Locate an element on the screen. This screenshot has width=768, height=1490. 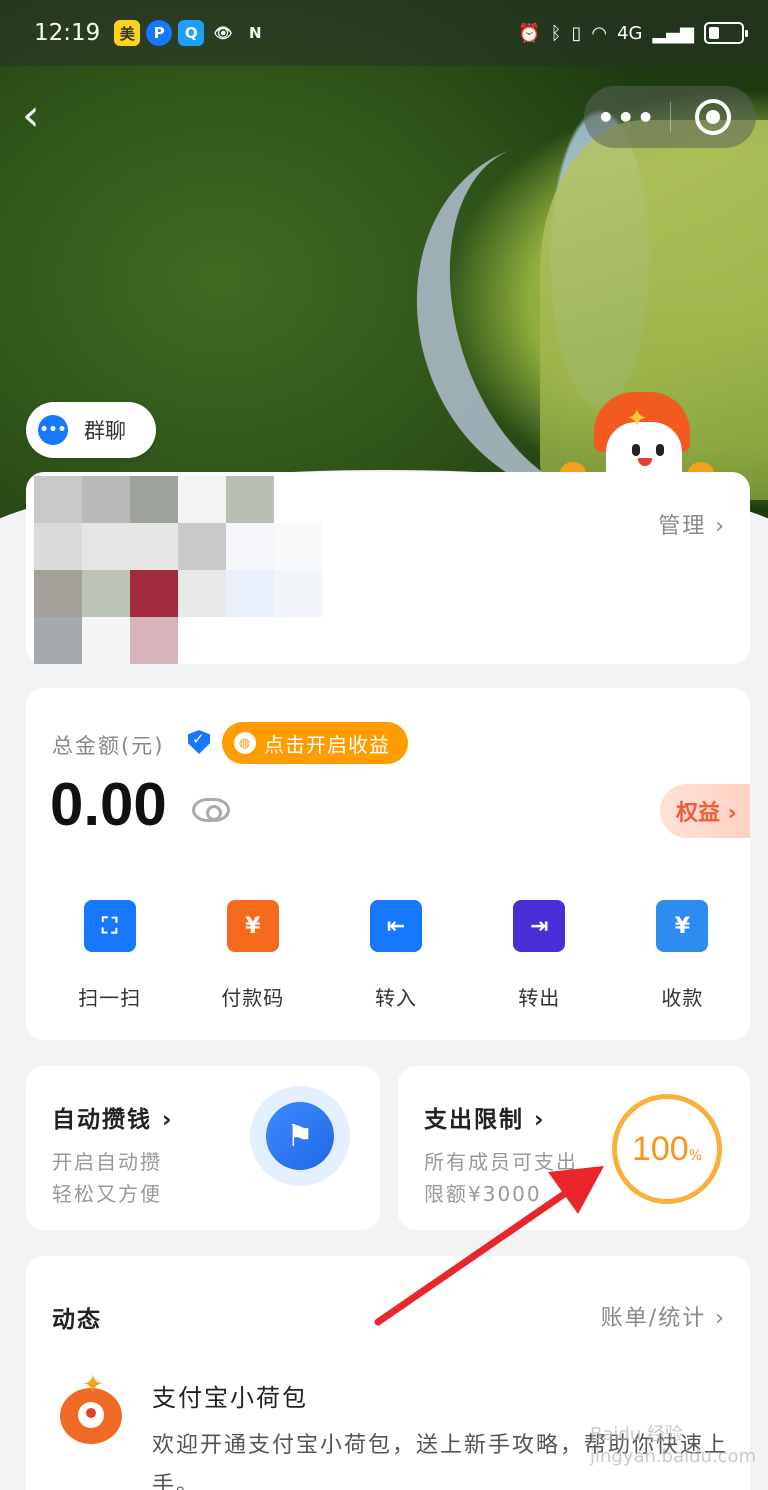
target-circle-icon is located at coordinates (713, 117).